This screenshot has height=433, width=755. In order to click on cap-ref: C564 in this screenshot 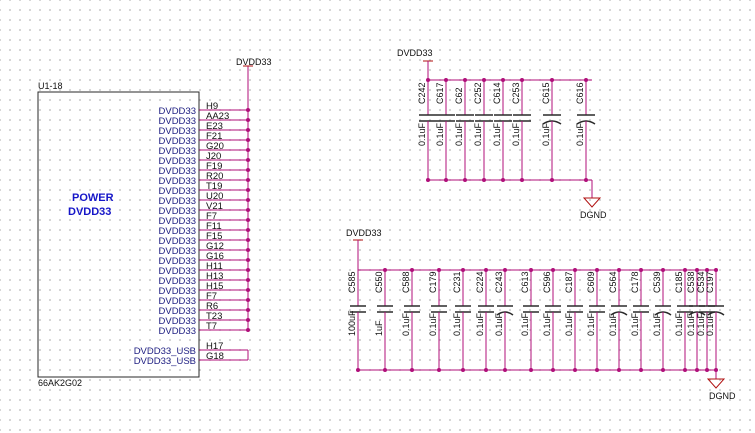, I will do `click(613, 282)`.